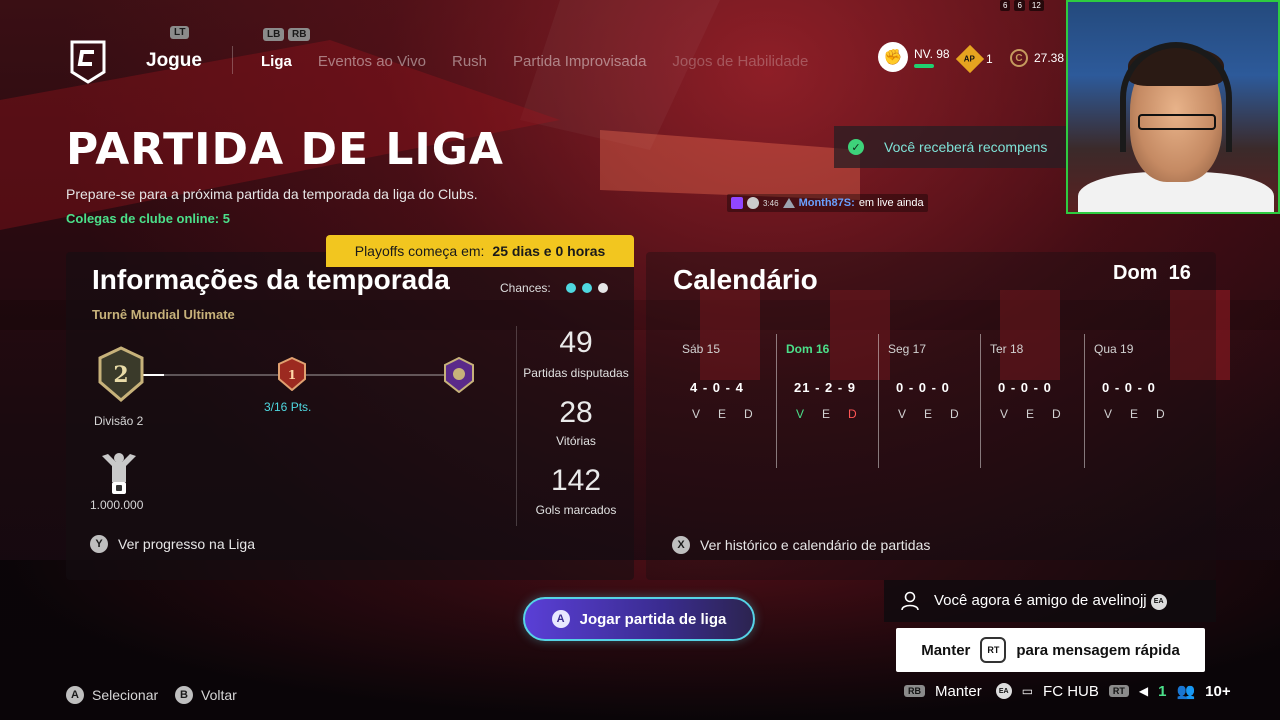 This screenshot has height=720, width=1280. What do you see at coordinates (469, 61) in the screenshot?
I see `tab-rush: Rush` at bounding box center [469, 61].